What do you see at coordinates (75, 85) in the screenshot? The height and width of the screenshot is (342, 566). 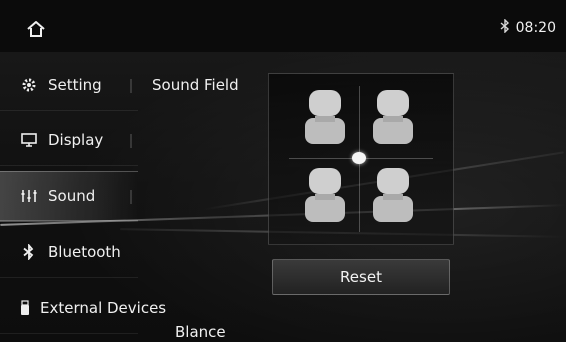 I see `sidebar-item-label: Setting` at bounding box center [75, 85].